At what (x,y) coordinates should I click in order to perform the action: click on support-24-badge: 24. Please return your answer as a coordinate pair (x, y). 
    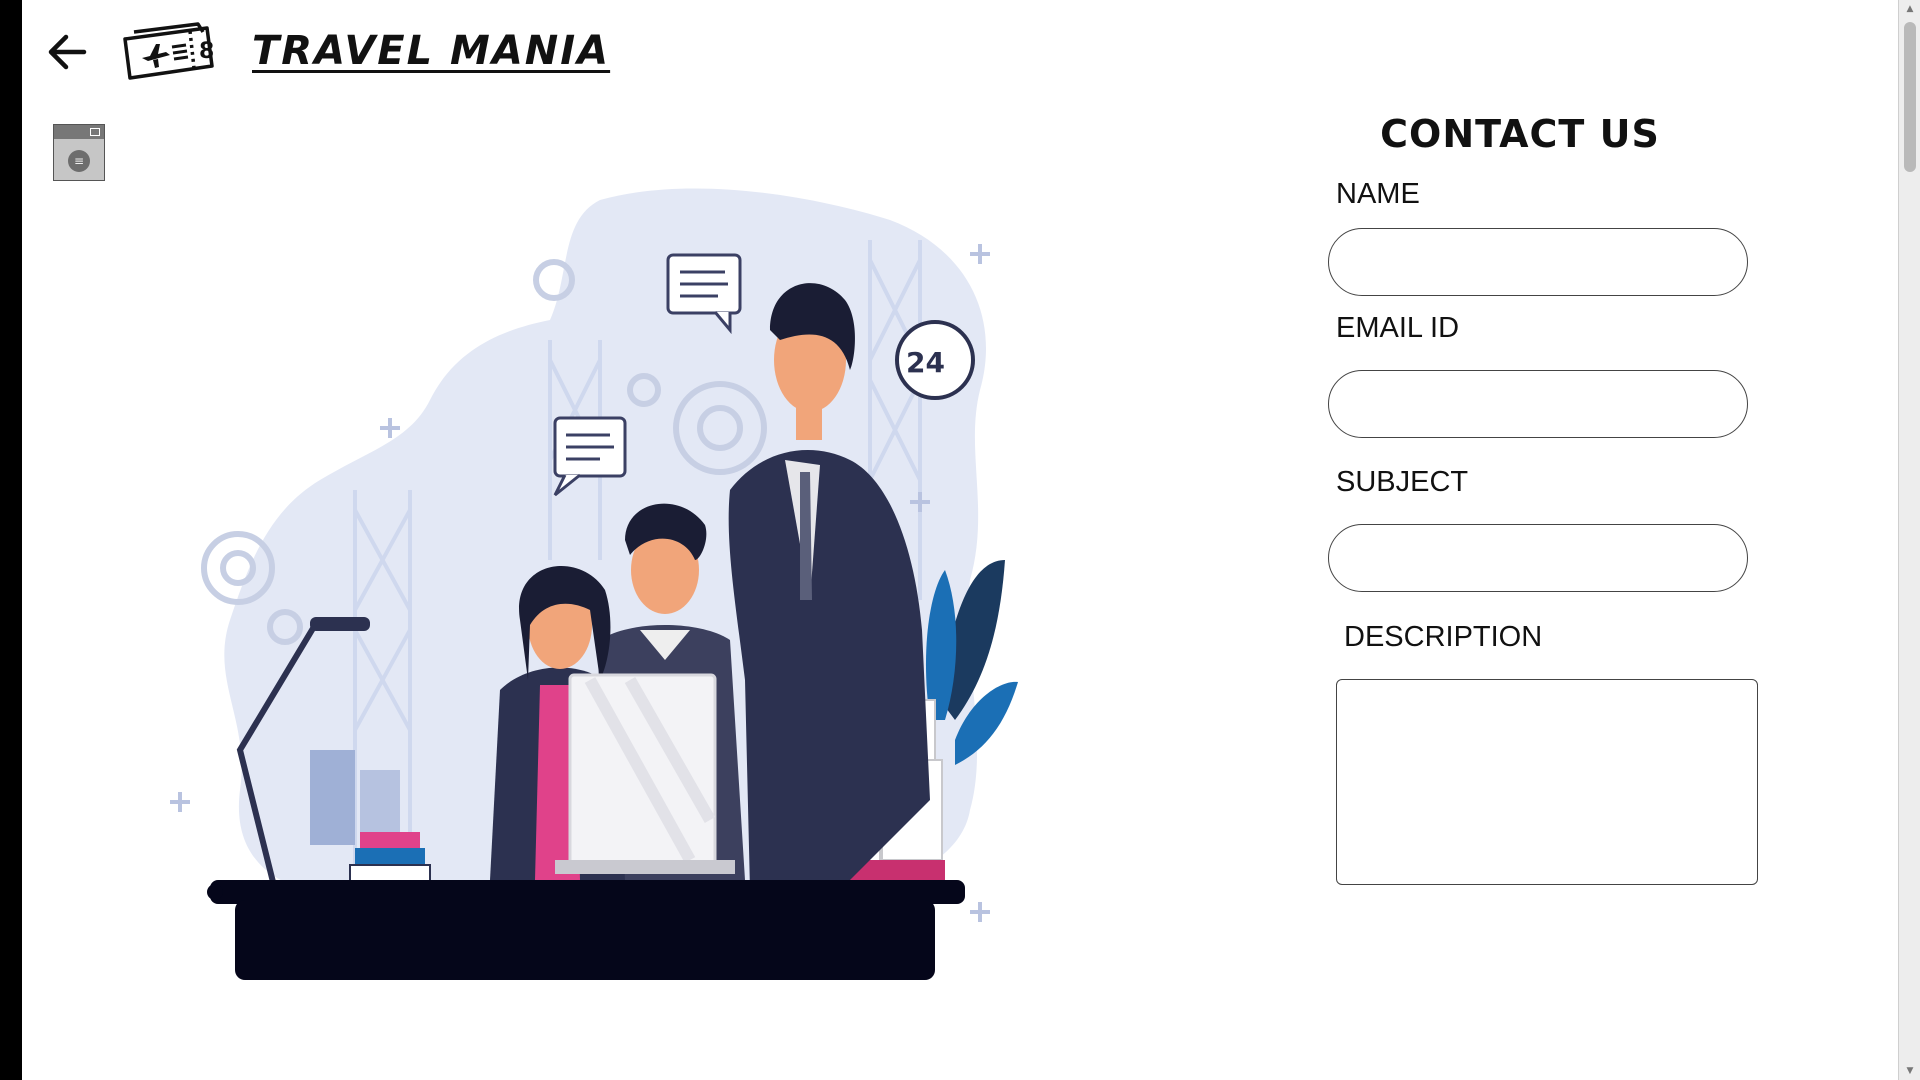
    Looking at the image, I should click on (925, 362).